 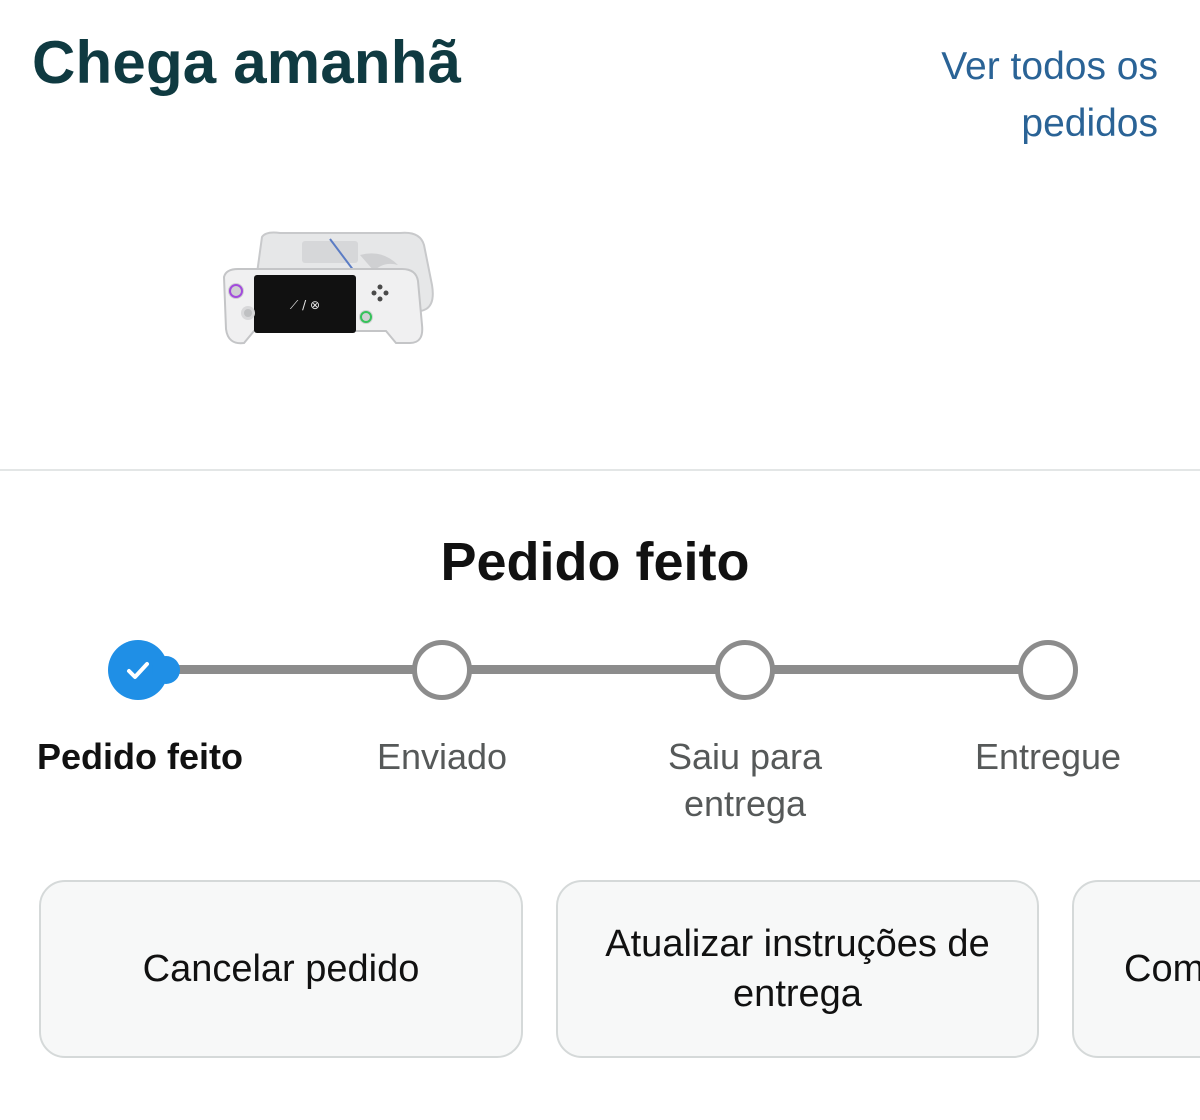 I want to click on product-image: ⟋ / ⊗, so click(x=325, y=290).